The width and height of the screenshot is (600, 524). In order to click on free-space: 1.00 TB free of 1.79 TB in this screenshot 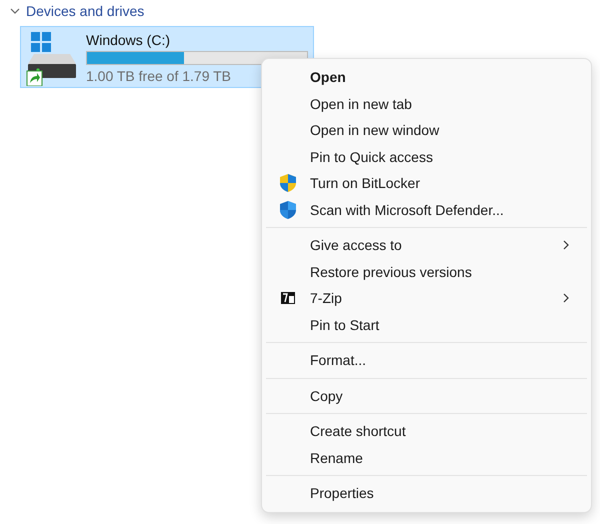, I will do `click(159, 76)`.